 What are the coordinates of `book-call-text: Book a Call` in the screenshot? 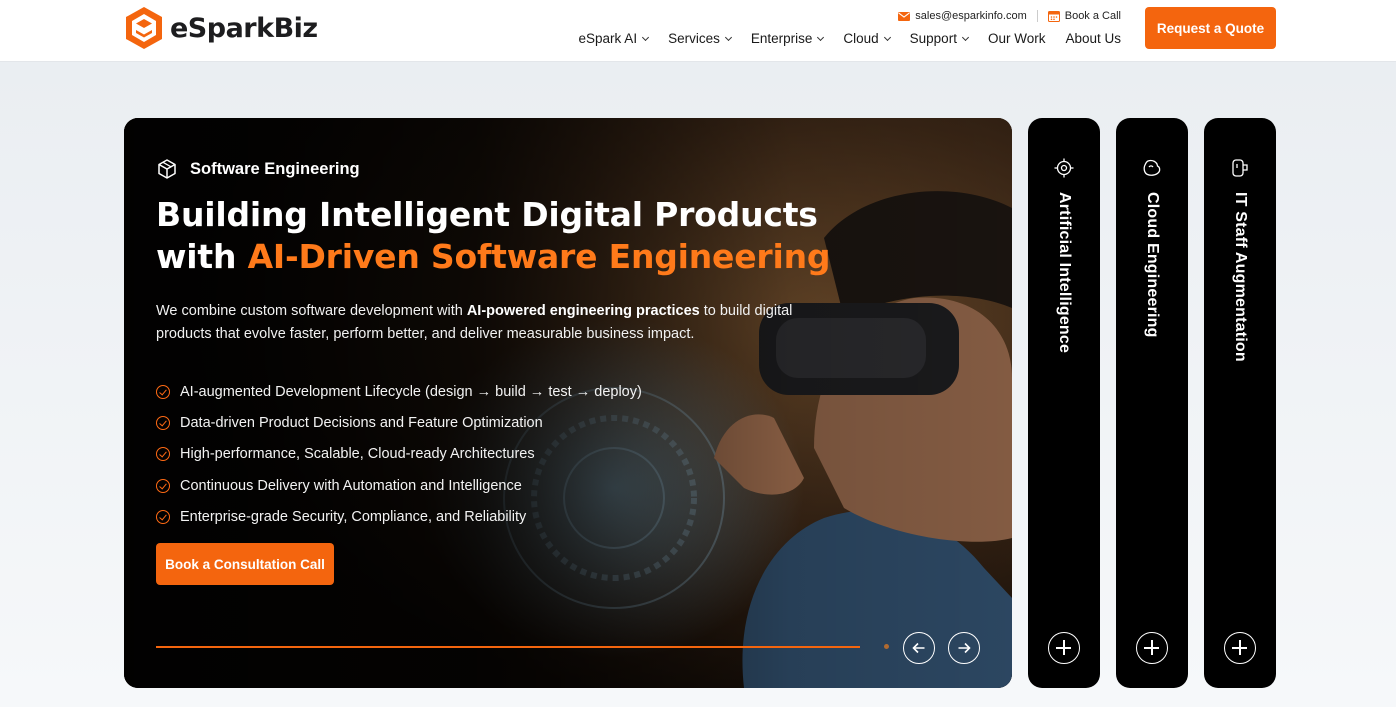 It's located at (1092, 16).